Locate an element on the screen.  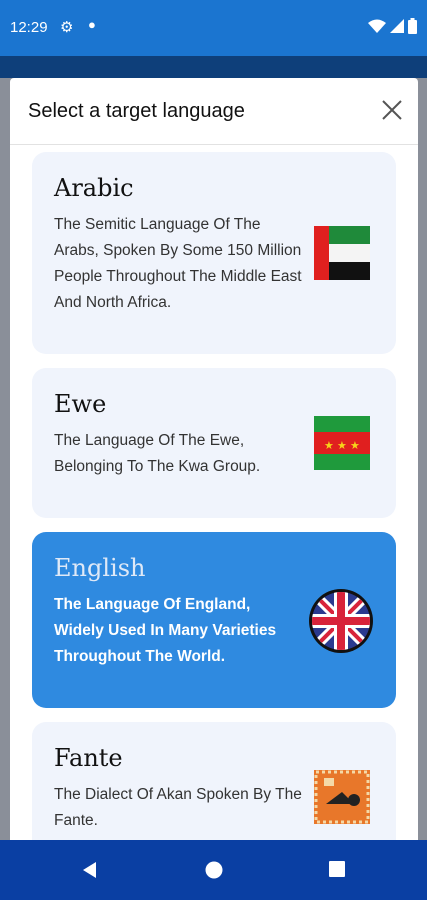
language-name: Ewe is located at coordinates (80, 404).